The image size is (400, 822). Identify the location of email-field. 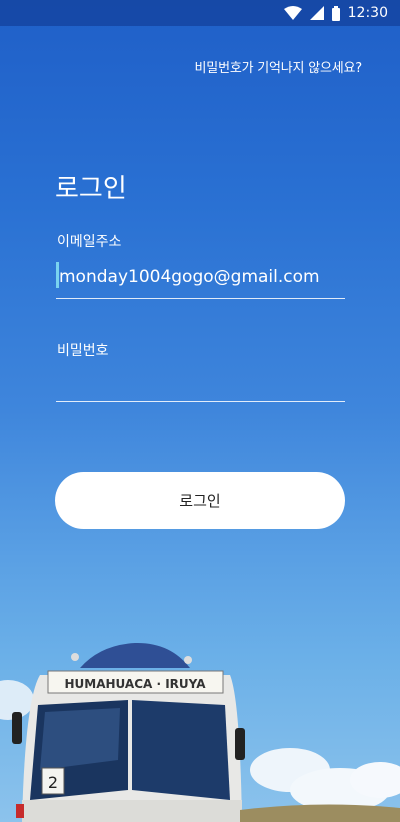
(200, 280).